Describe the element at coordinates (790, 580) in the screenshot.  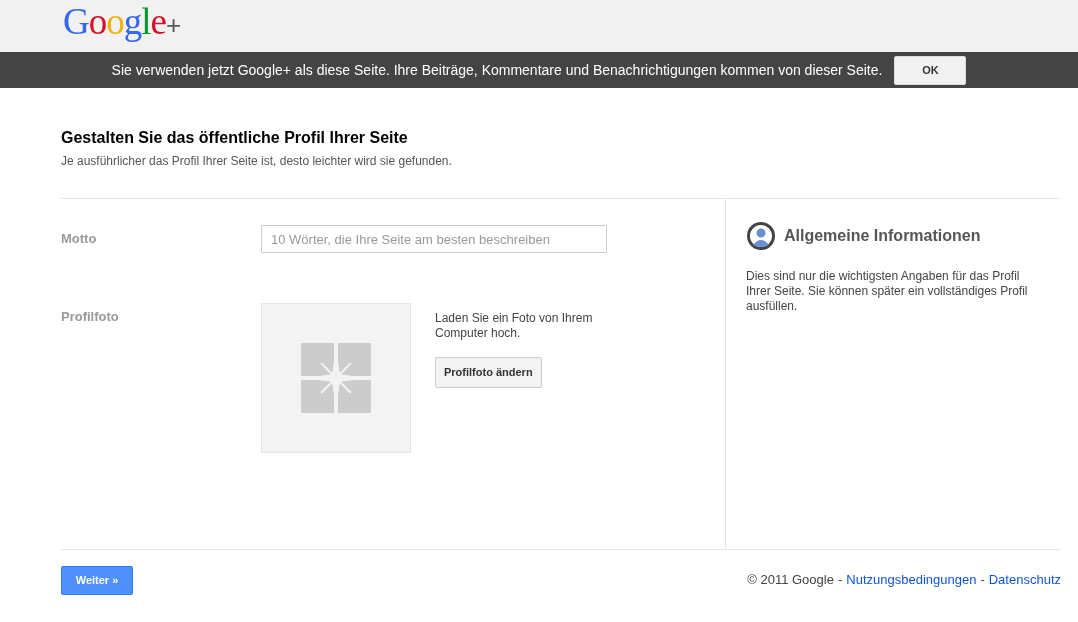
I see `copyright-text: © 2011 Google` at that location.